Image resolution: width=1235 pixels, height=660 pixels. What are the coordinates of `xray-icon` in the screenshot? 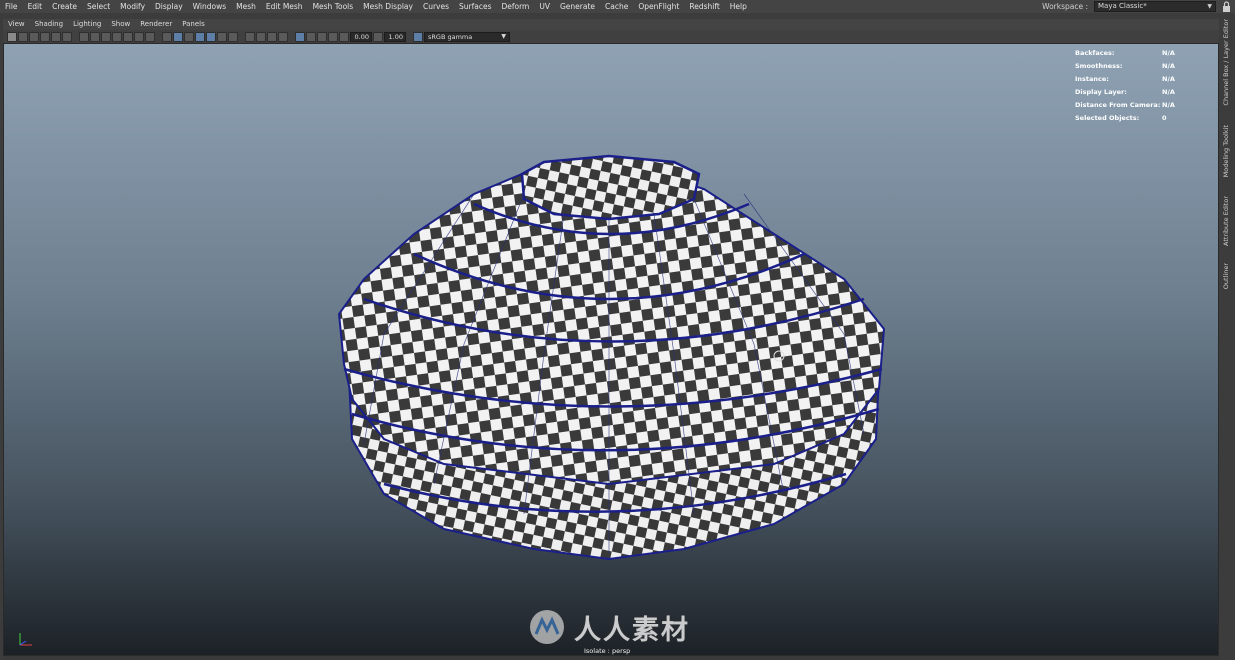 It's located at (311, 36).